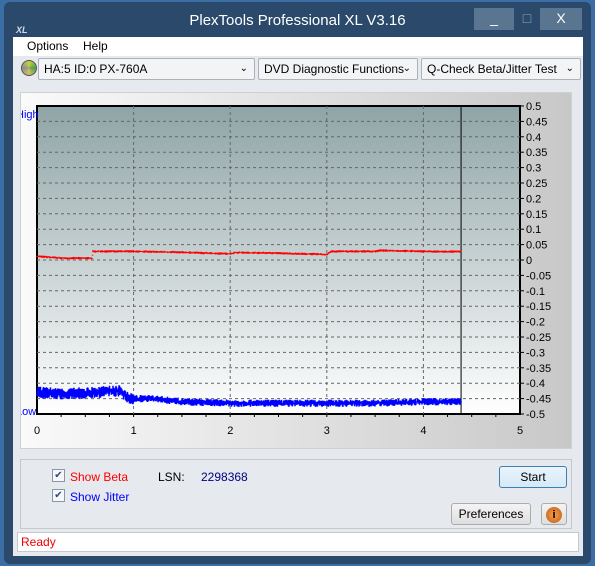 This screenshot has width=595, height=566. Describe the element at coordinates (334, 69) in the screenshot. I see `function-value: DVD Diagnostic Functions` at that location.